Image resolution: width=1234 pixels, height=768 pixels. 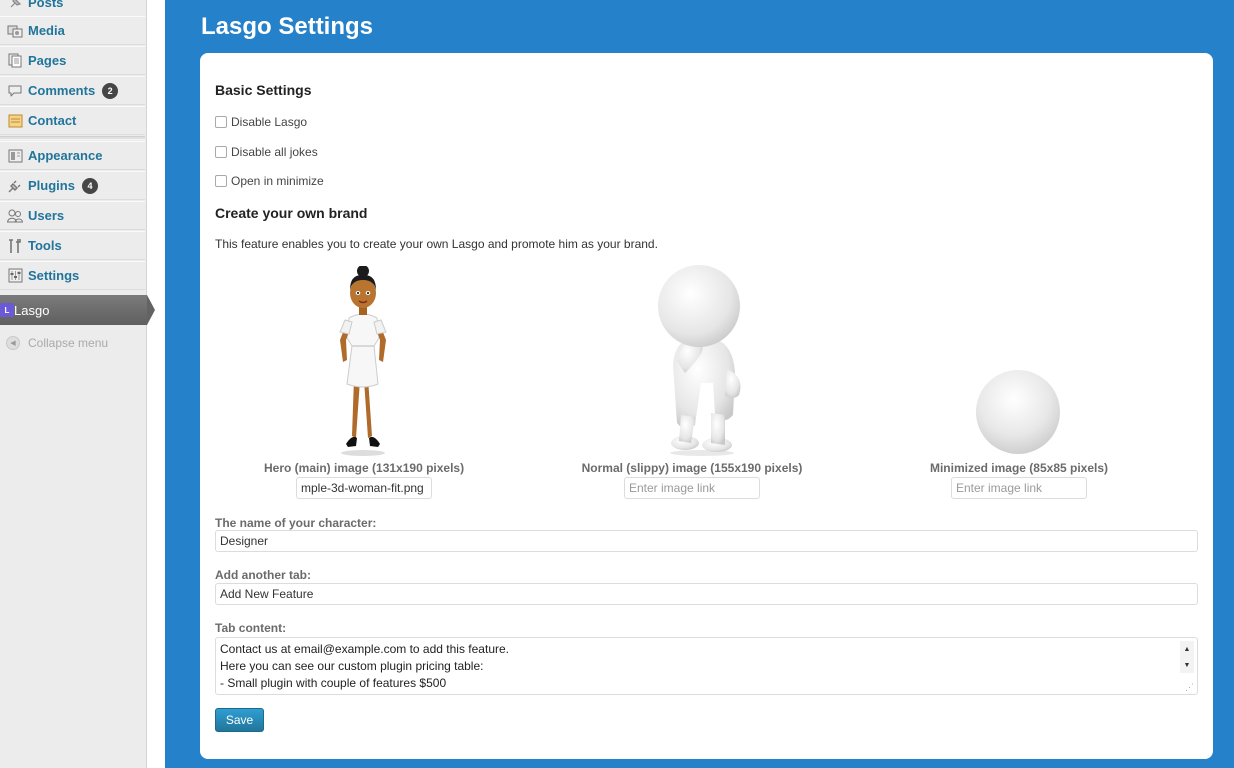 What do you see at coordinates (15, 121) in the screenshot?
I see `contact-icon` at bounding box center [15, 121].